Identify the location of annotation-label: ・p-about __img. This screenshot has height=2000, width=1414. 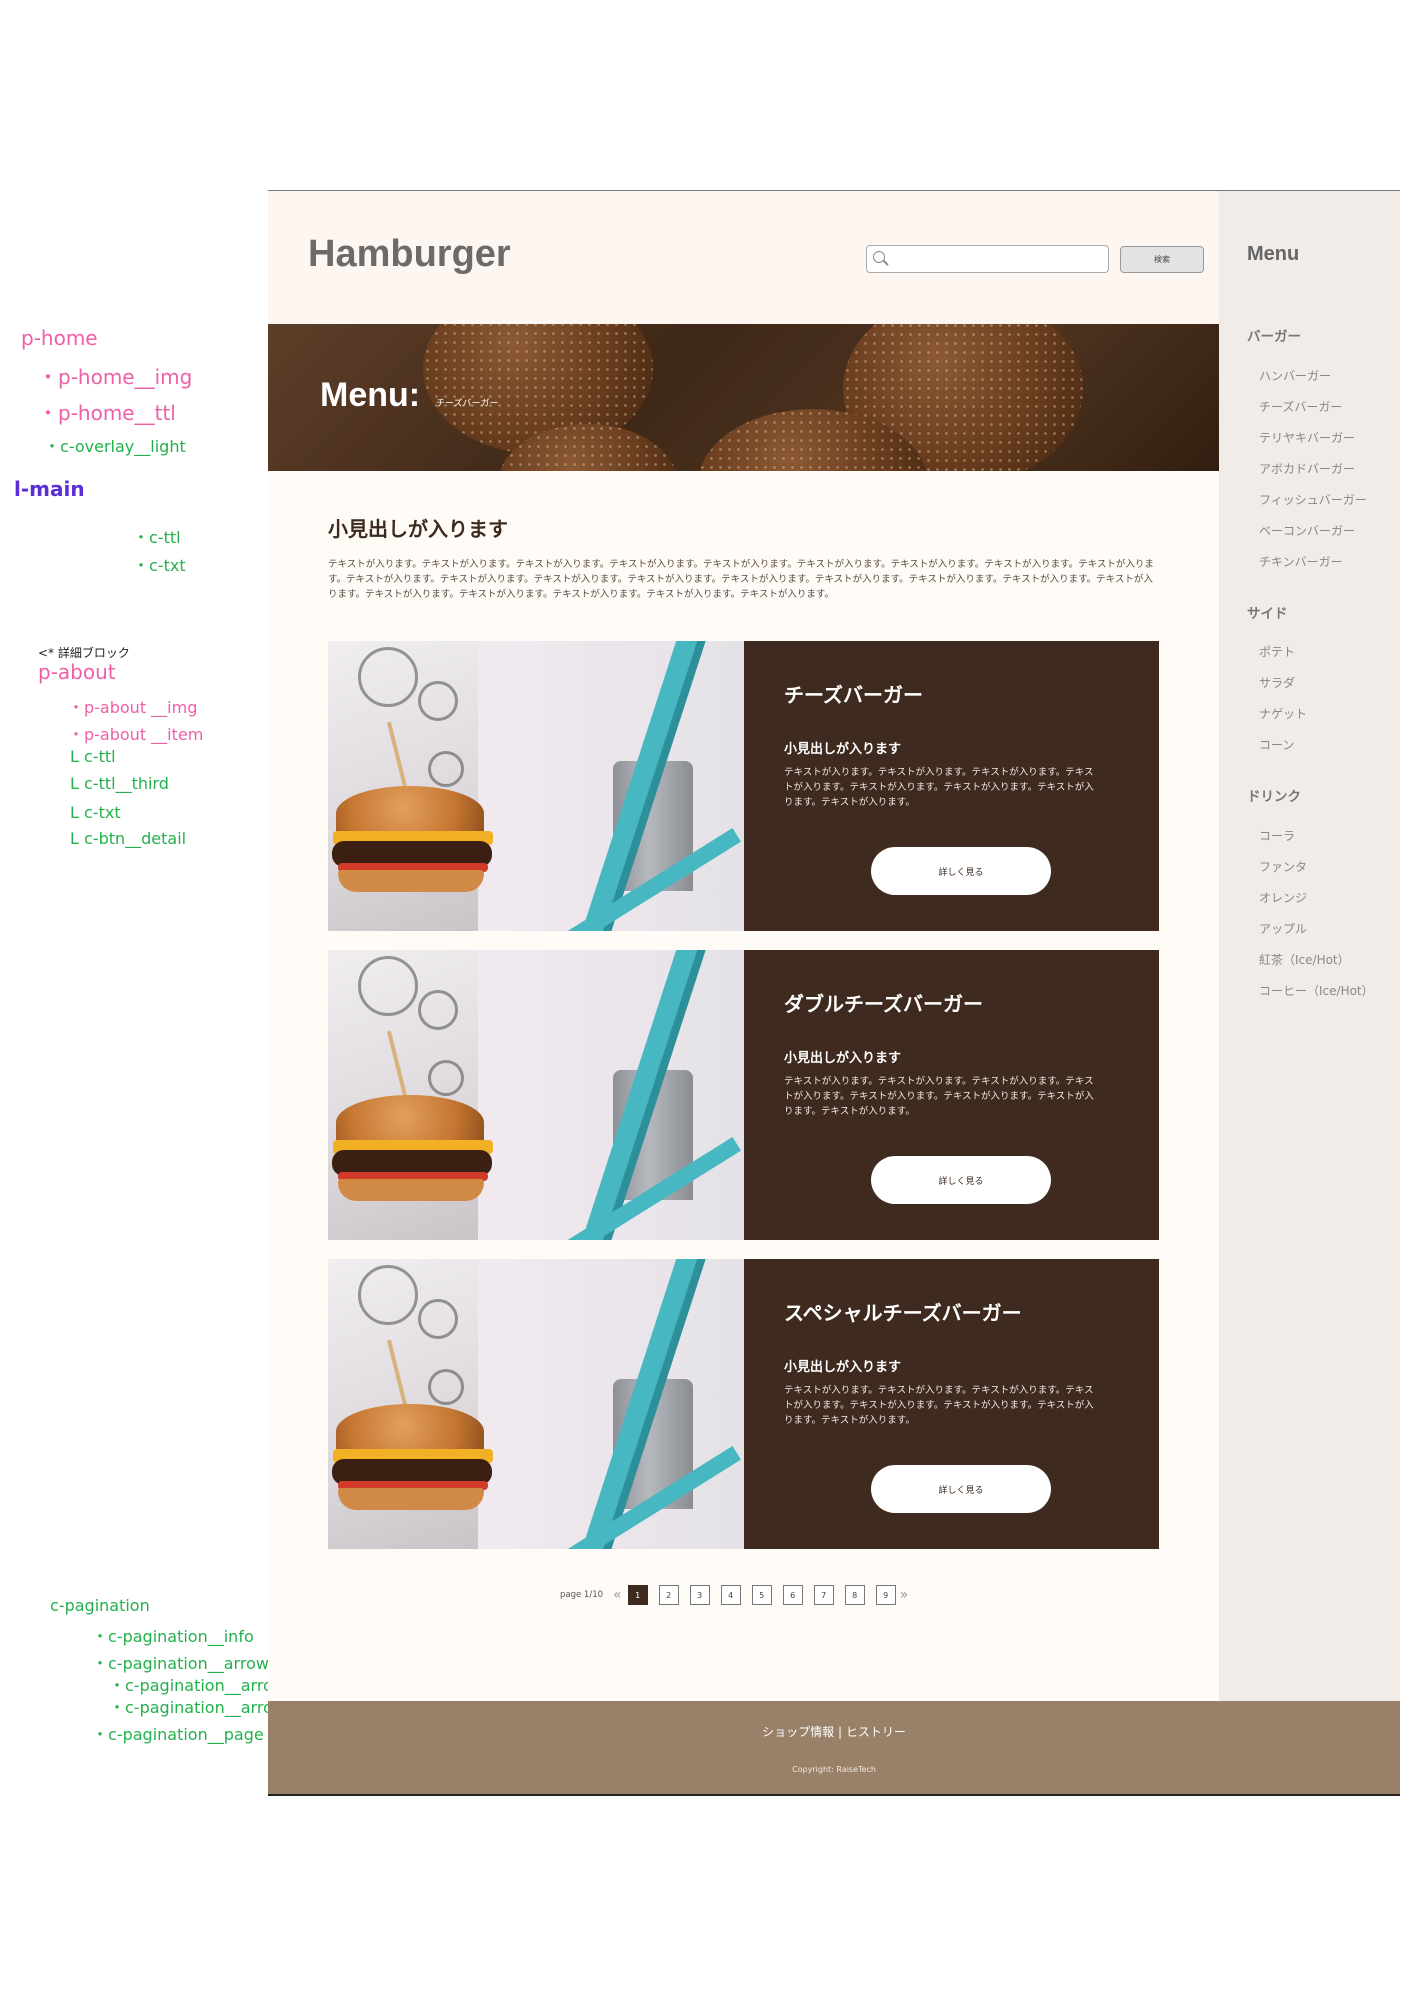
(133, 707).